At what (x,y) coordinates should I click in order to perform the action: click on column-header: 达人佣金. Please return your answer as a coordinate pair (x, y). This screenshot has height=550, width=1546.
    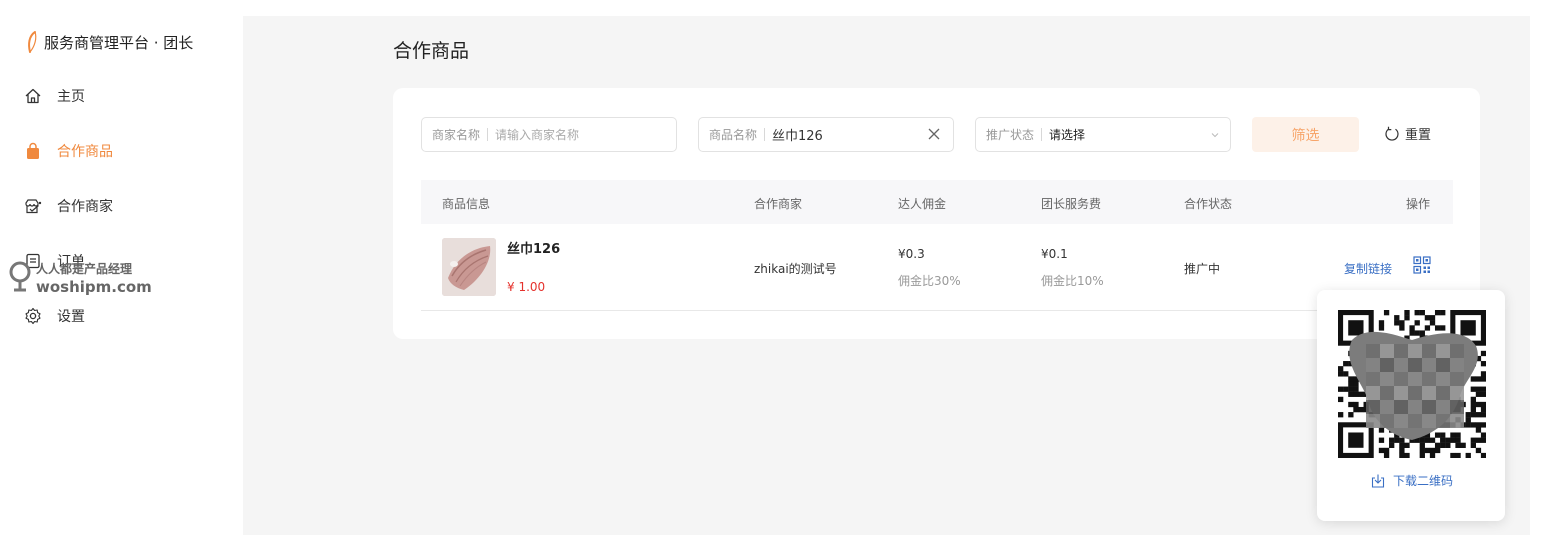
    Looking at the image, I should click on (922, 204).